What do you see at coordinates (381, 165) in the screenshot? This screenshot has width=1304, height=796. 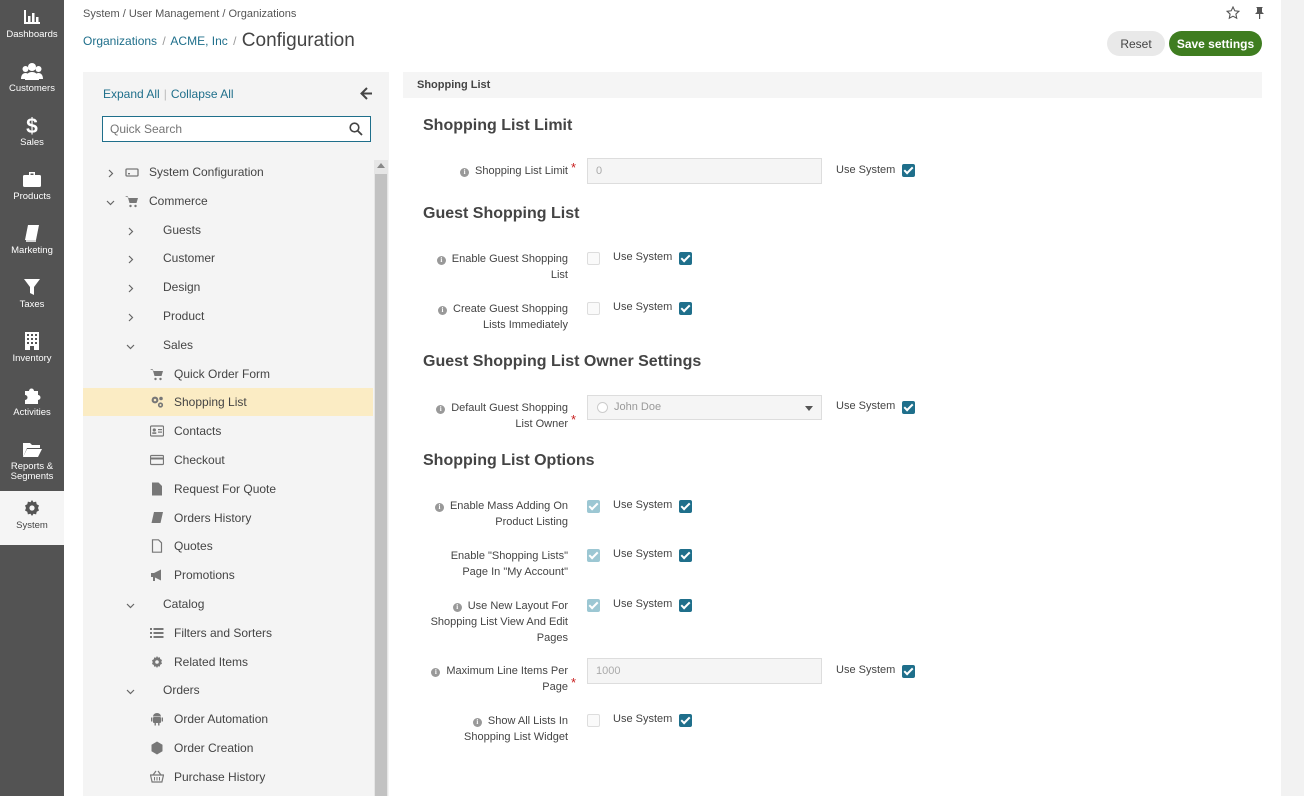 I see `scroll-up-arrow` at bounding box center [381, 165].